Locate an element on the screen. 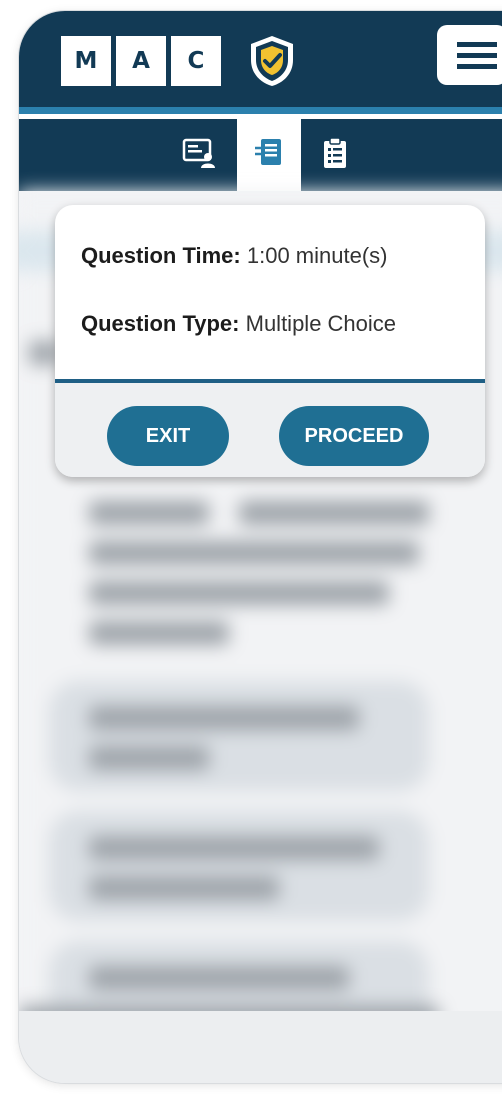  logo-letter-a: A is located at coordinates (141, 61).